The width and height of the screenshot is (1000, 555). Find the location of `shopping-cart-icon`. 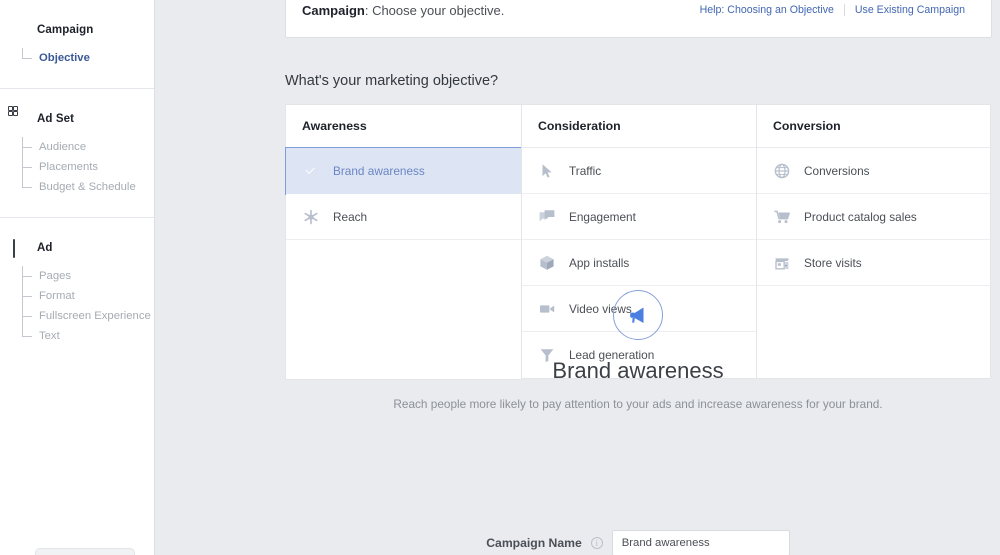

shopping-cart-icon is located at coordinates (782, 217).